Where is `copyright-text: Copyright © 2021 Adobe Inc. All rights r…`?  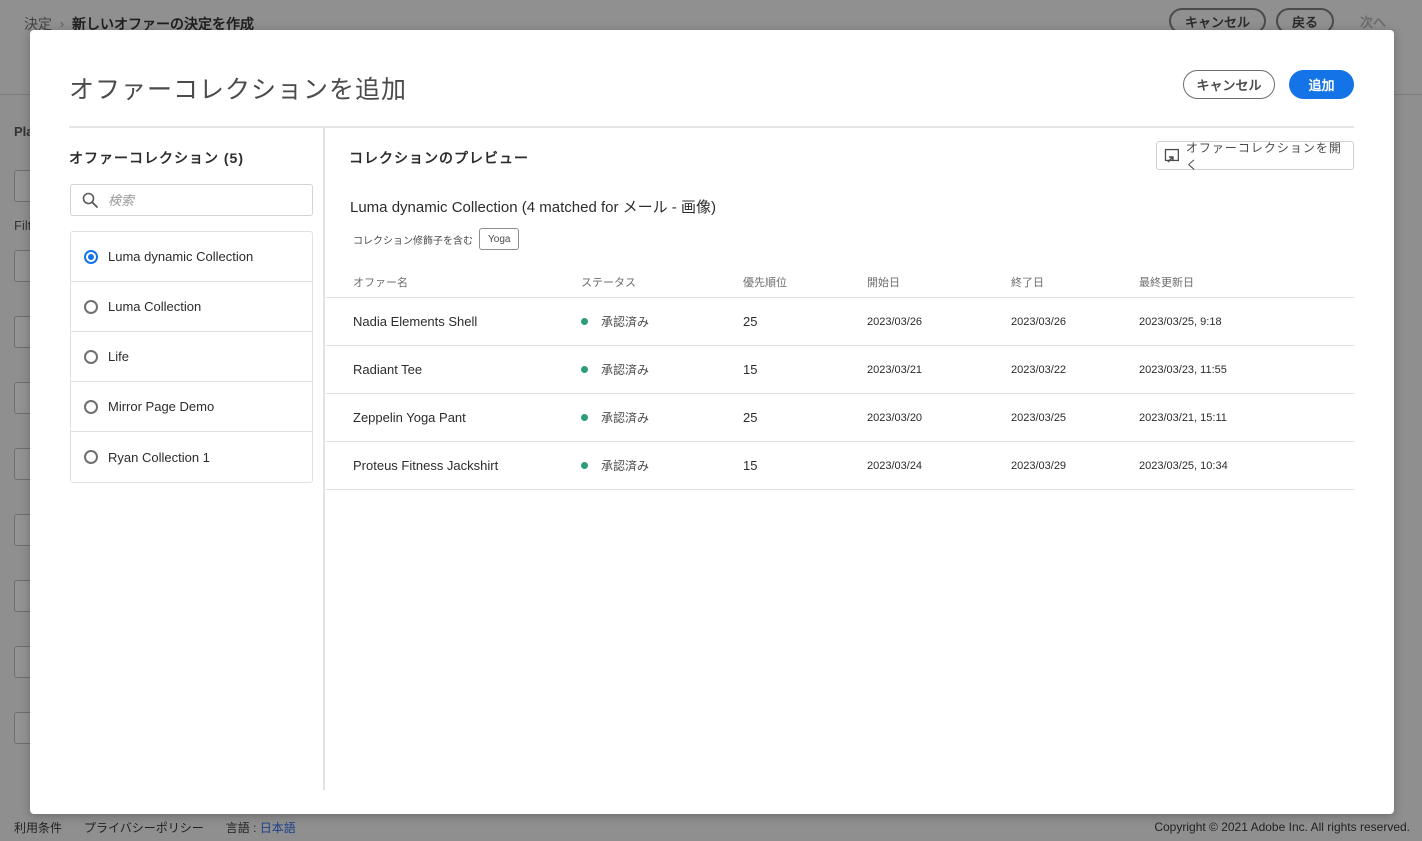 copyright-text: Copyright © 2021 Adobe Inc. All rights r… is located at coordinates (1282, 827).